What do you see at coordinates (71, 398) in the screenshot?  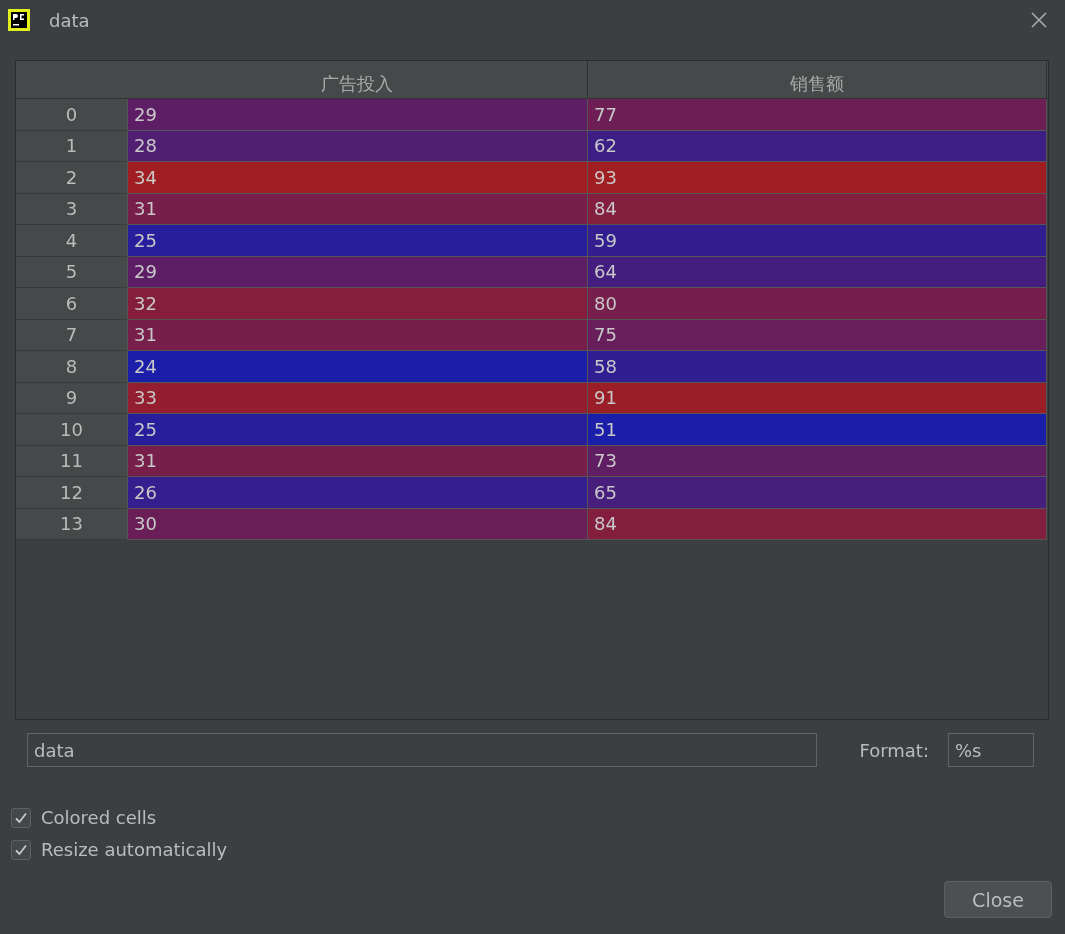 I see `row-index: 9` at bounding box center [71, 398].